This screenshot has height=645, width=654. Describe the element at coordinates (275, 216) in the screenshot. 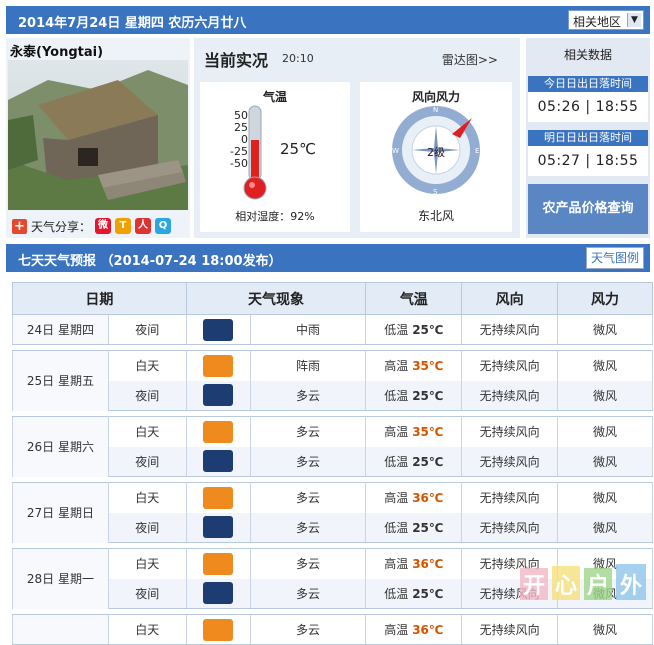

I see `humidity: 相对湿度：92%` at that location.